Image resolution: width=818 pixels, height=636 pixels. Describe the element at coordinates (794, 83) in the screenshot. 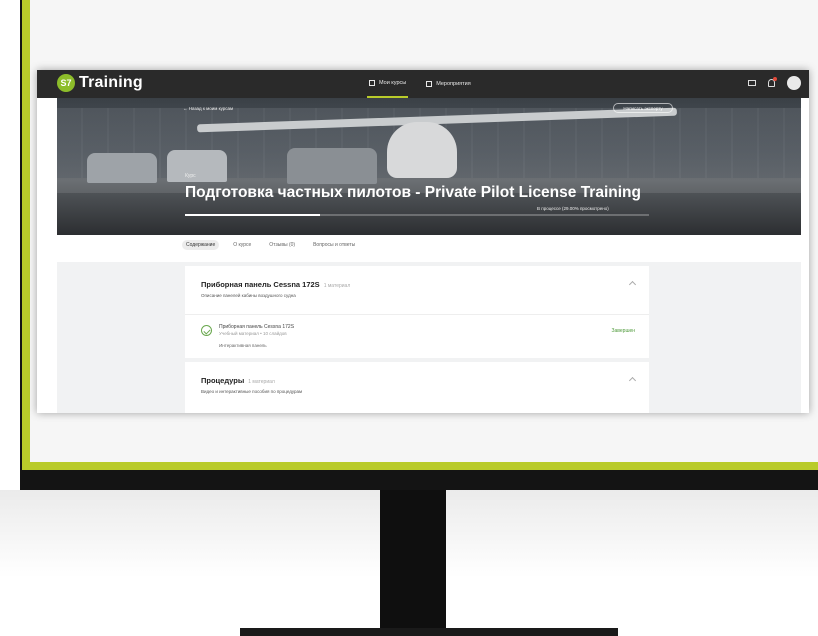

I see `avatar` at that location.